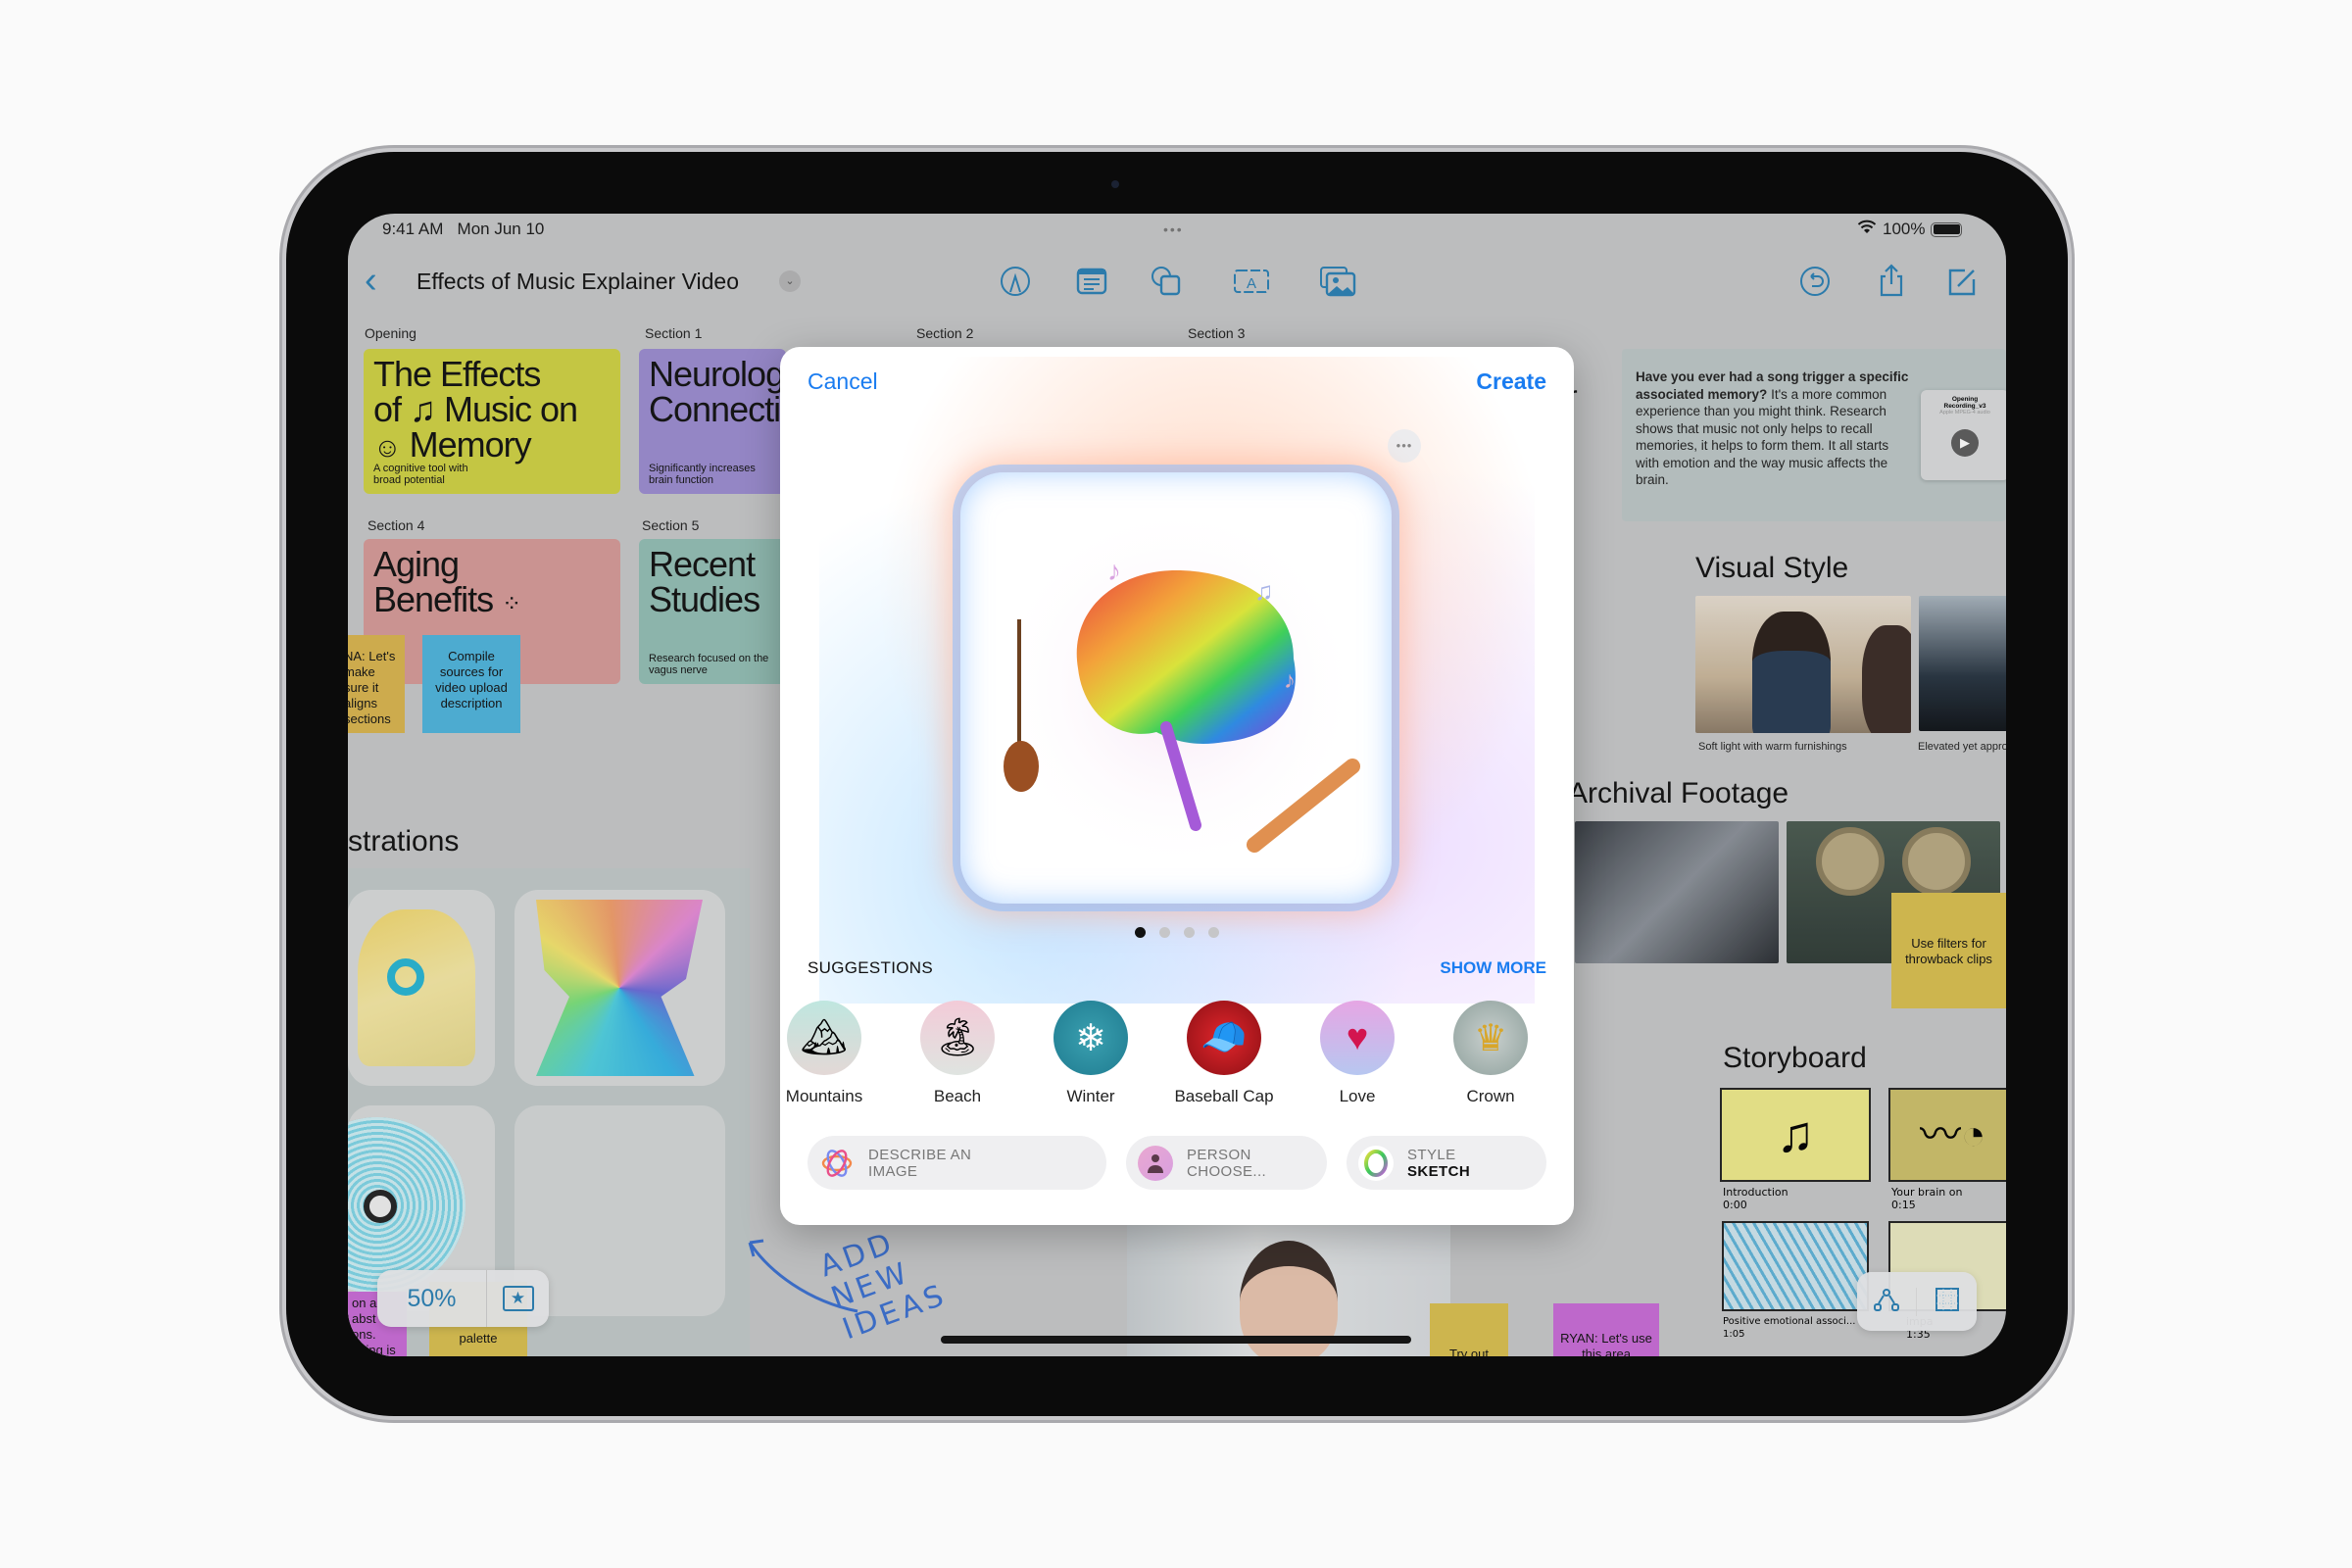 The image size is (2352, 1568). I want to click on illustration-rainbow-profile, so click(619, 988).